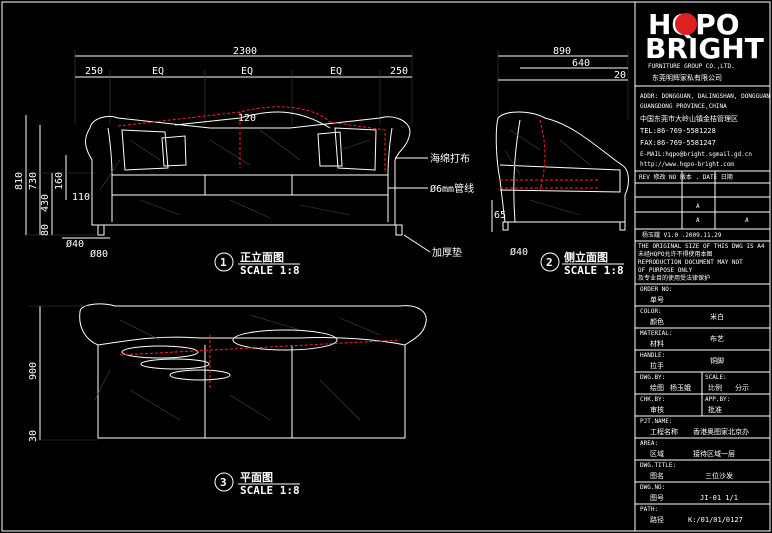 This screenshot has height=533, width=772. Describe the element at coordinates (664, 431) in the screenshot. I see `field-label-cn: 工程名称` at that location.